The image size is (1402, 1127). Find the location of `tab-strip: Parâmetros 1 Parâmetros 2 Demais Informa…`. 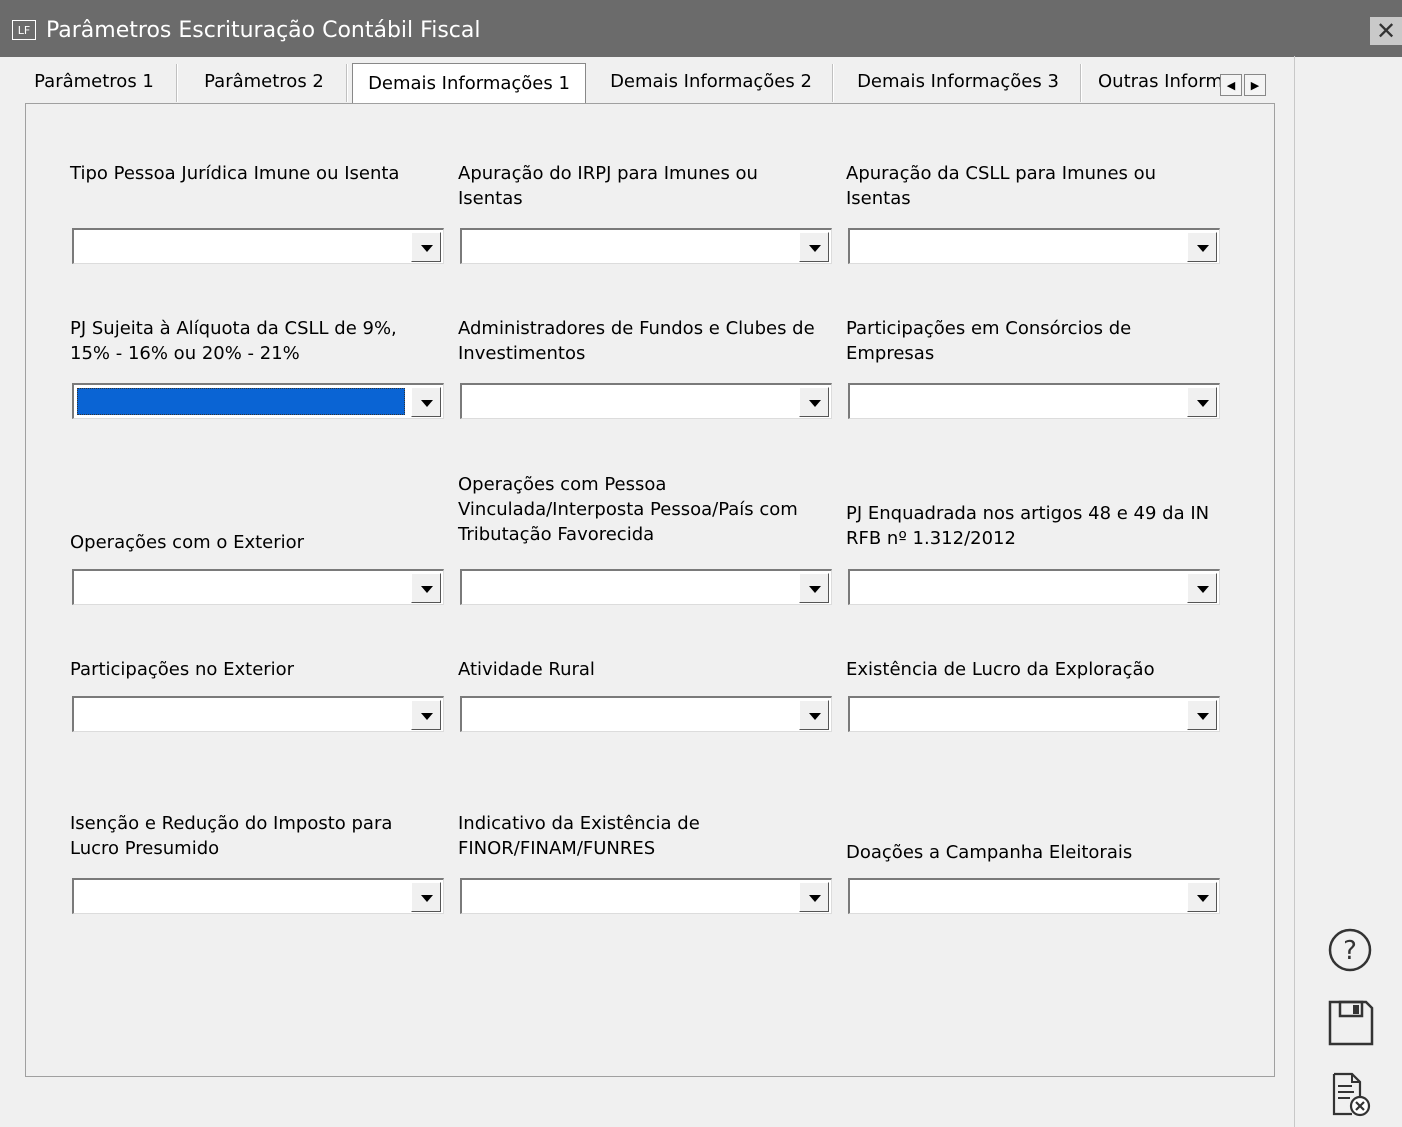

tab-strip: Parâmetros 1 Parâmetros 2 Demais Informa… is located at coordinates (648, 82).